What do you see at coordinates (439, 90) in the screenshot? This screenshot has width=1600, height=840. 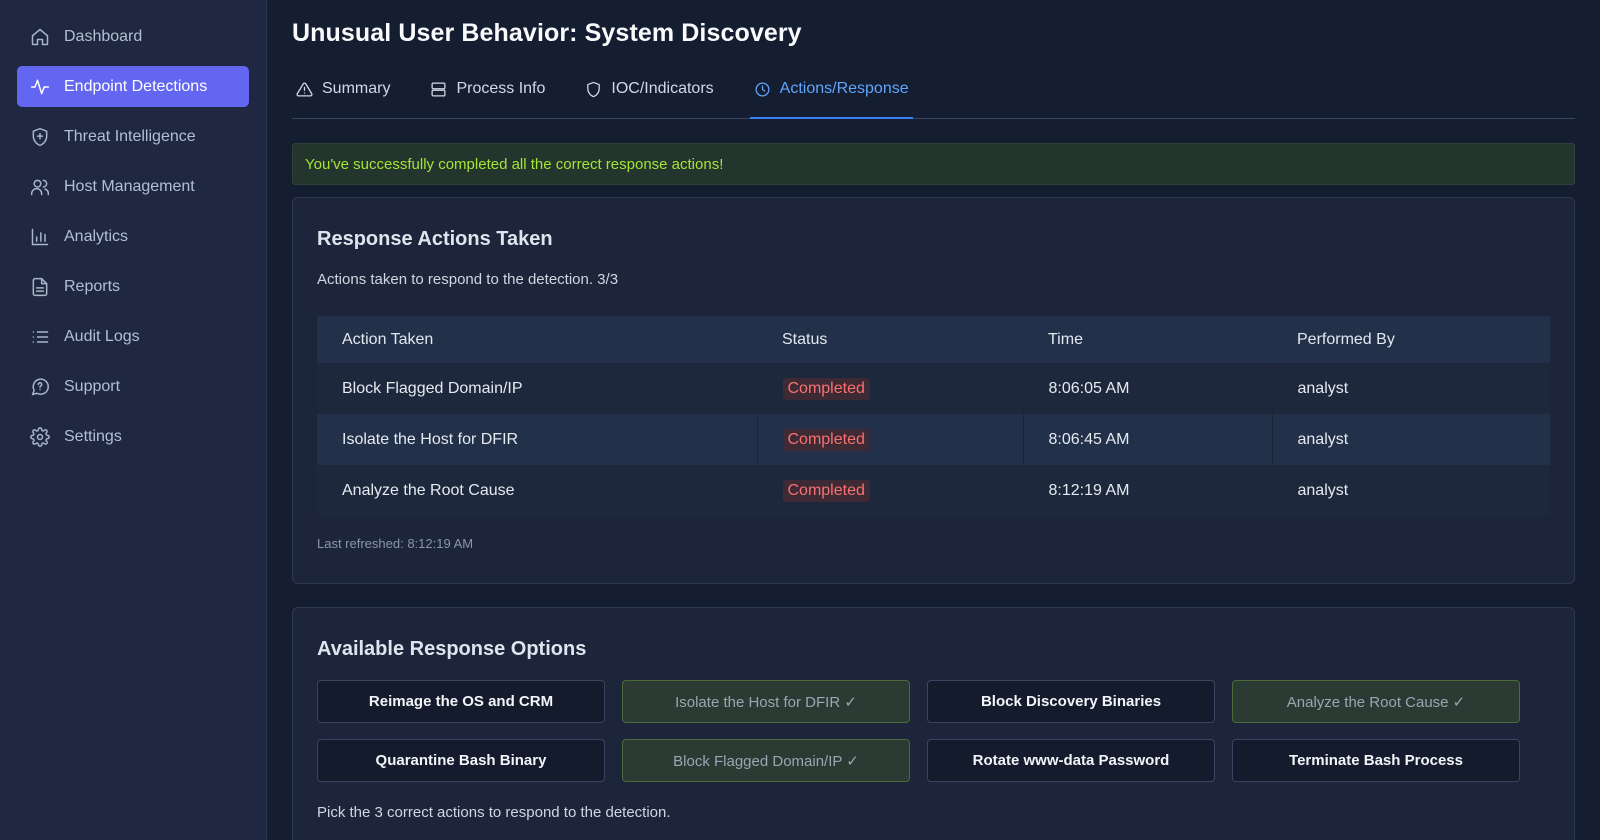 I see `server-icon` at bounding box center [439, 90].